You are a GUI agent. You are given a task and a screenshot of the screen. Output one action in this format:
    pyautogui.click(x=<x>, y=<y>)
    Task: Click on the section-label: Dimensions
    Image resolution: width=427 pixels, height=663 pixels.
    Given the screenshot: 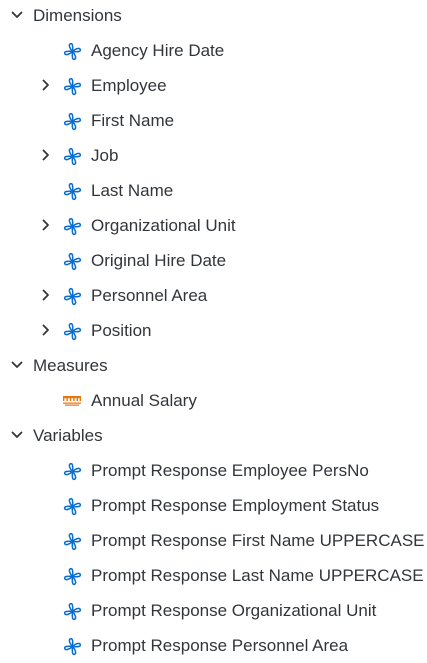 What is the action you would take?
    pyautogui.click(x=77, y=15)
    